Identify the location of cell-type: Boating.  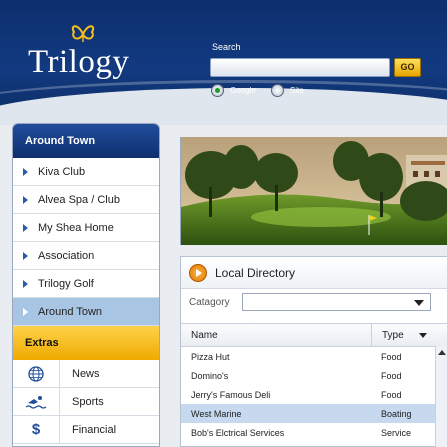
(396, 413).